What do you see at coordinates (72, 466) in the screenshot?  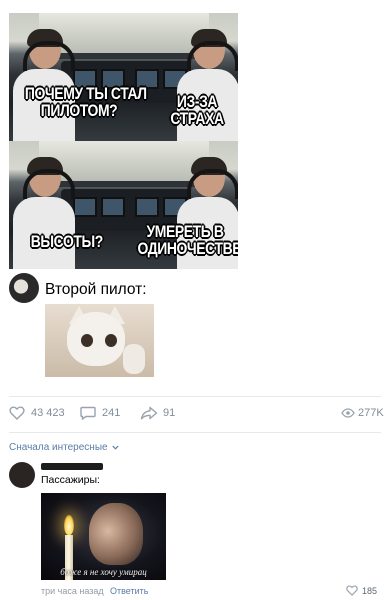 I see `comment-author-name-hidden` at bounding box center [72, 466].